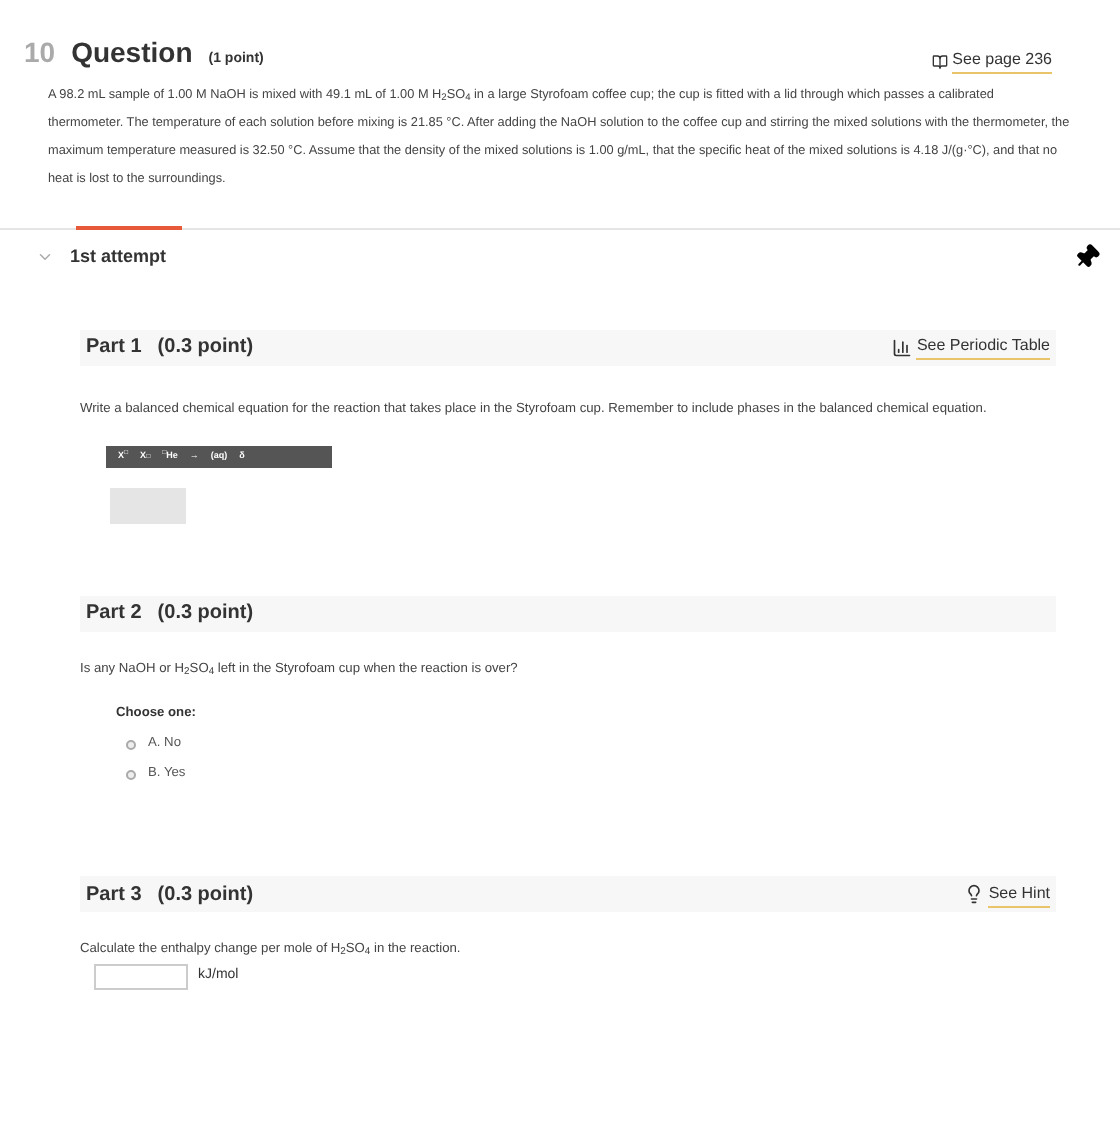 The image size is (1120, 1148). Describe the element at coordinates (118, 257) in the screenshot. I see `attempt-label: 1st attempt` at that location.